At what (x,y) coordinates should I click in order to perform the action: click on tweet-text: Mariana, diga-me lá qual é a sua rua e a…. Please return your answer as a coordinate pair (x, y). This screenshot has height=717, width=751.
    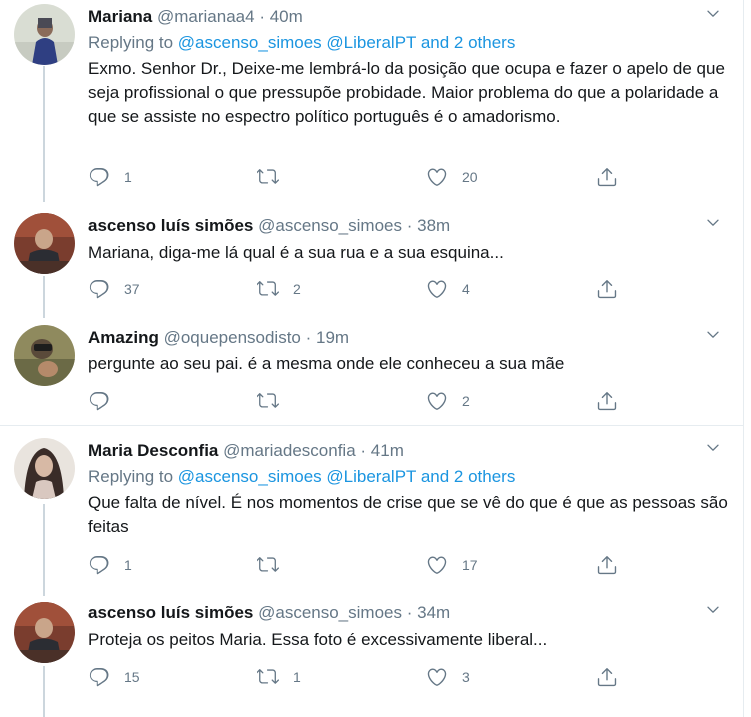
    Looking at the image, I should click on (296, 252).